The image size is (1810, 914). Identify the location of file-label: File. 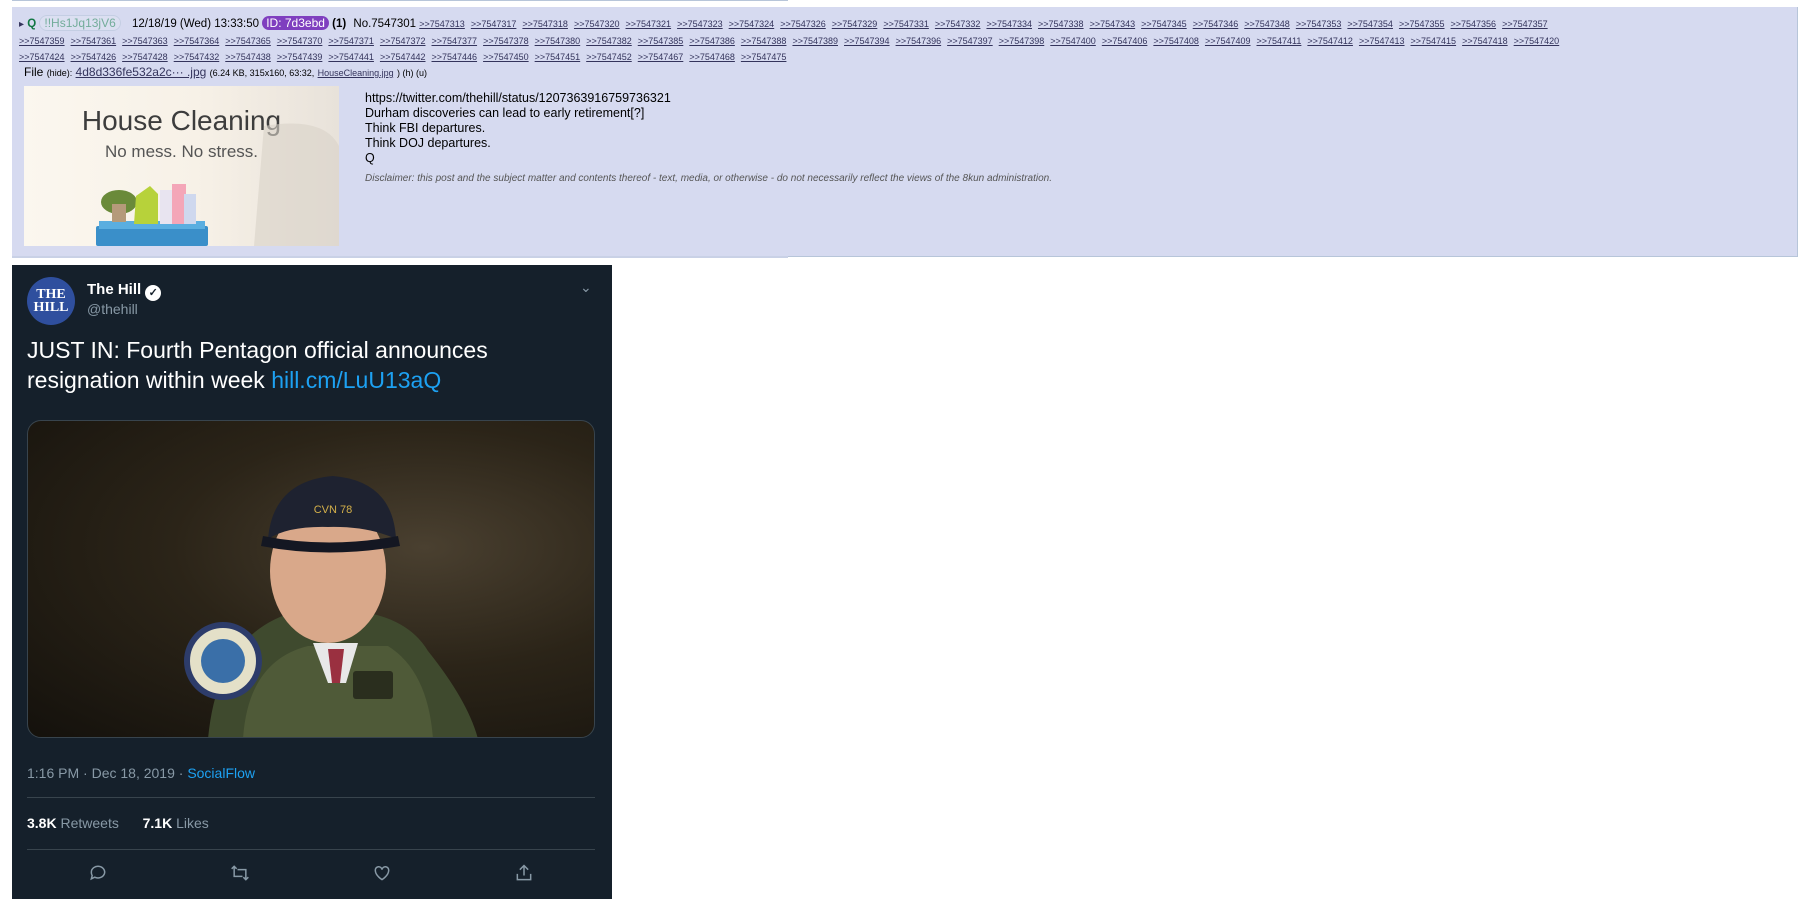
(34, 72).